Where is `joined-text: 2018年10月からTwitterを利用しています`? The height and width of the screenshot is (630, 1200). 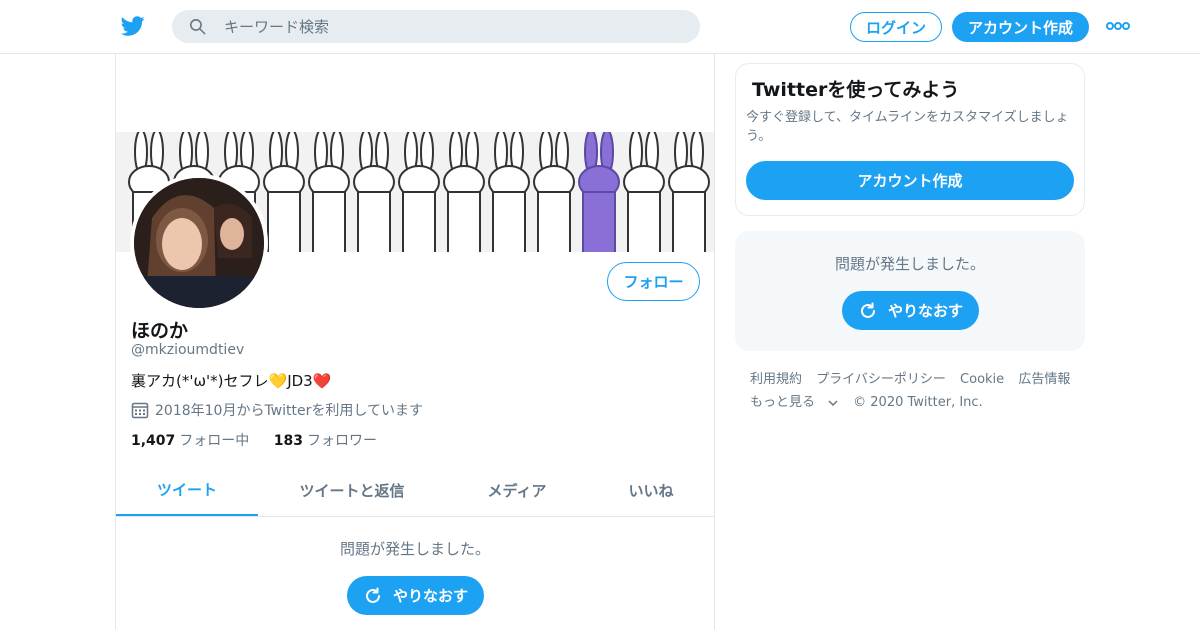
joined-text: 2018年10月からTwitterを利用しています is located at coordinates (289, 411).